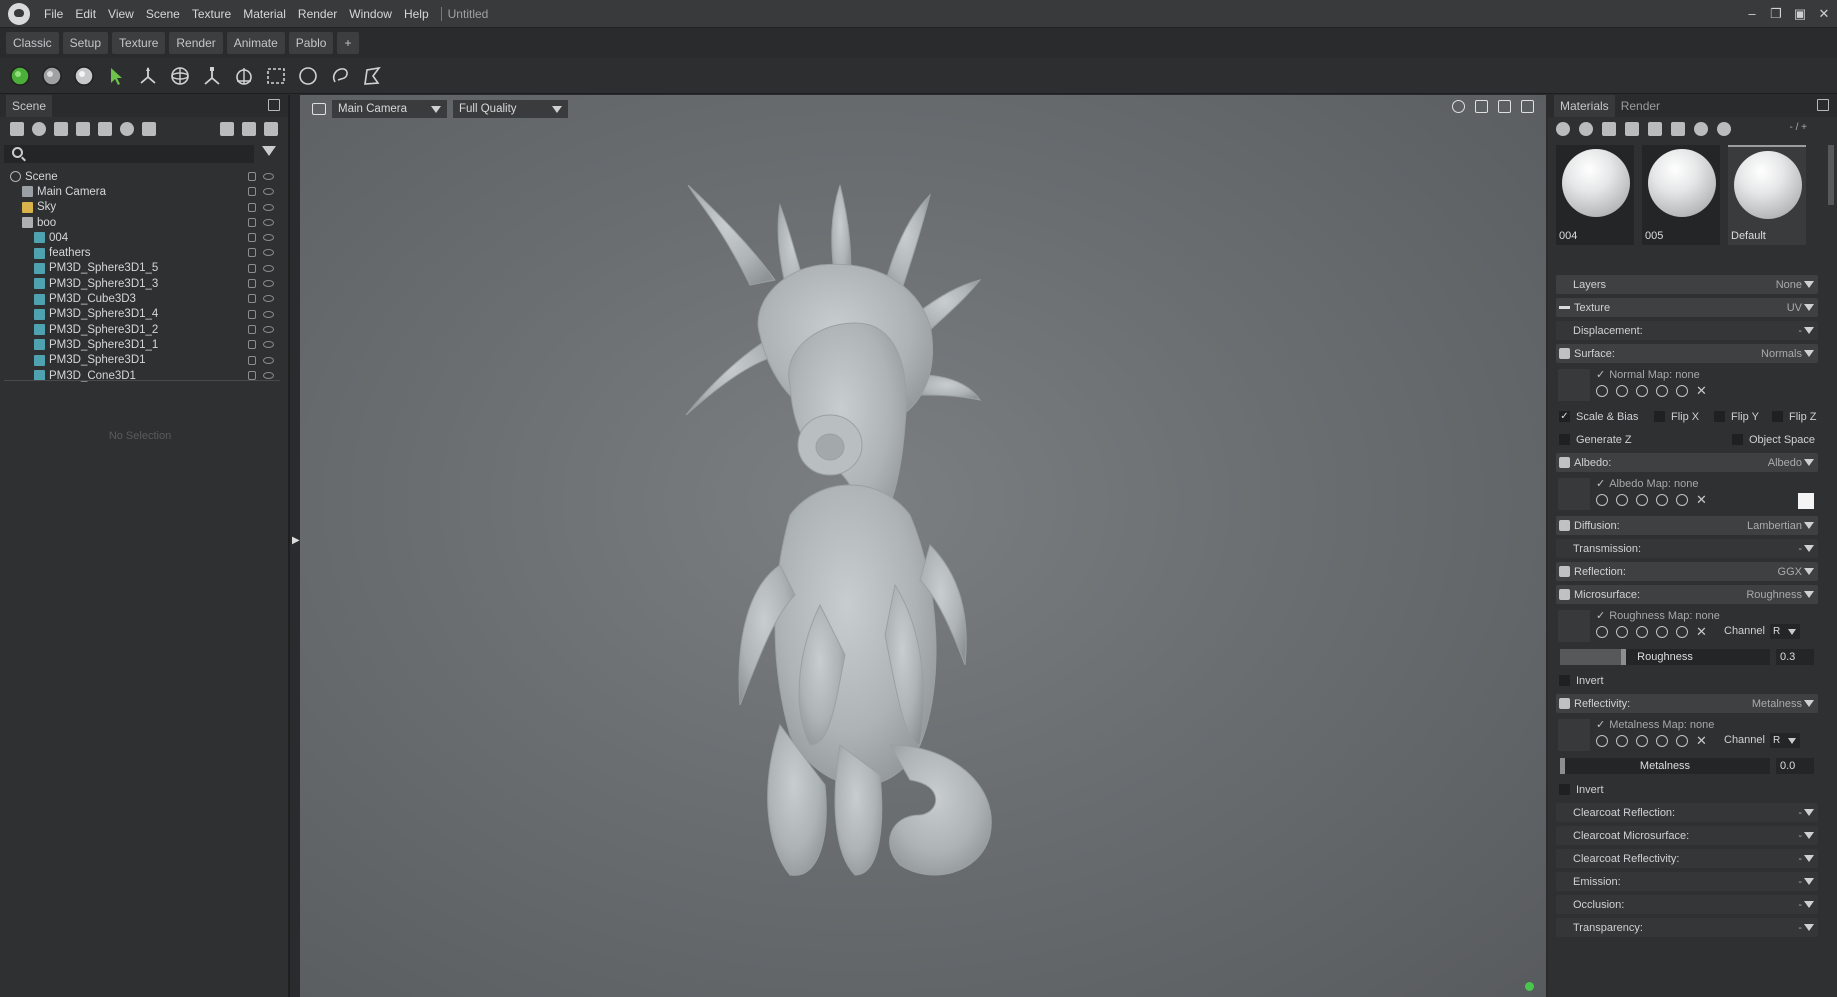 The width and height of the screenshot is (1837, 997). I want to click on collapse-panel-arrow-icon: ▶, so click(296, 546).